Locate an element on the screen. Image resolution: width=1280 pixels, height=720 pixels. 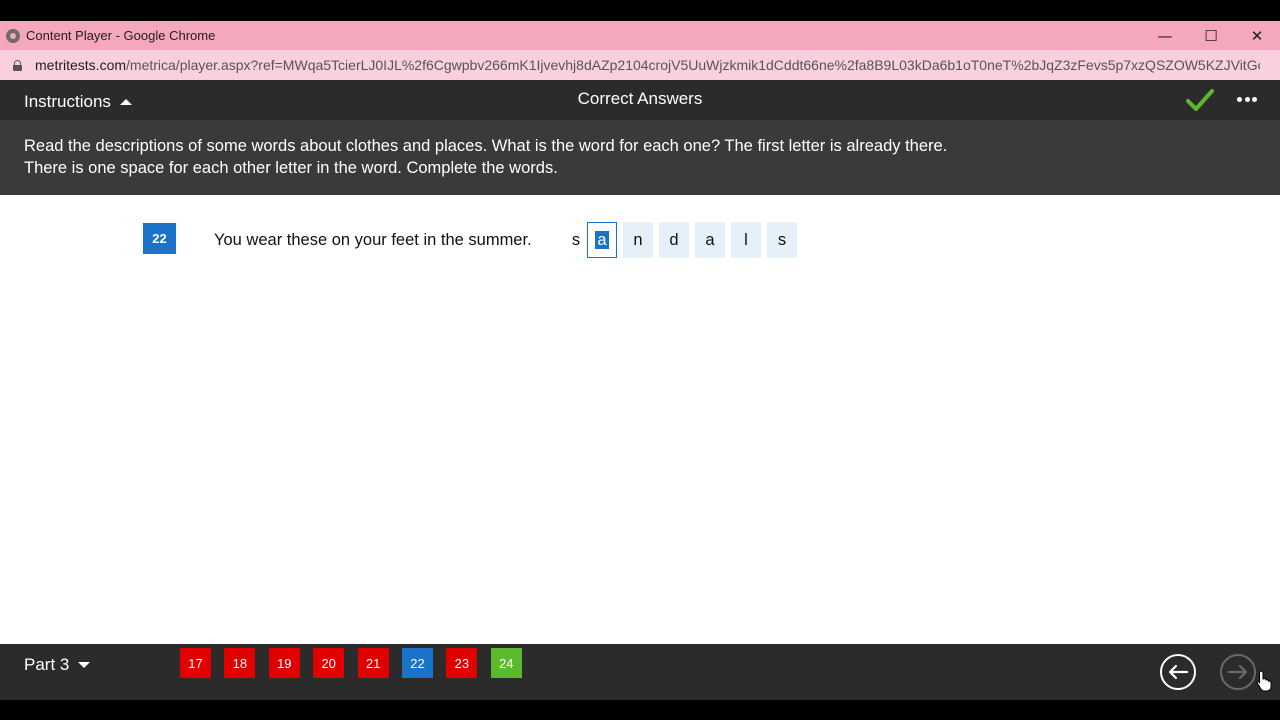
question-nav-button: 21 is located at coordinates (373, 663).